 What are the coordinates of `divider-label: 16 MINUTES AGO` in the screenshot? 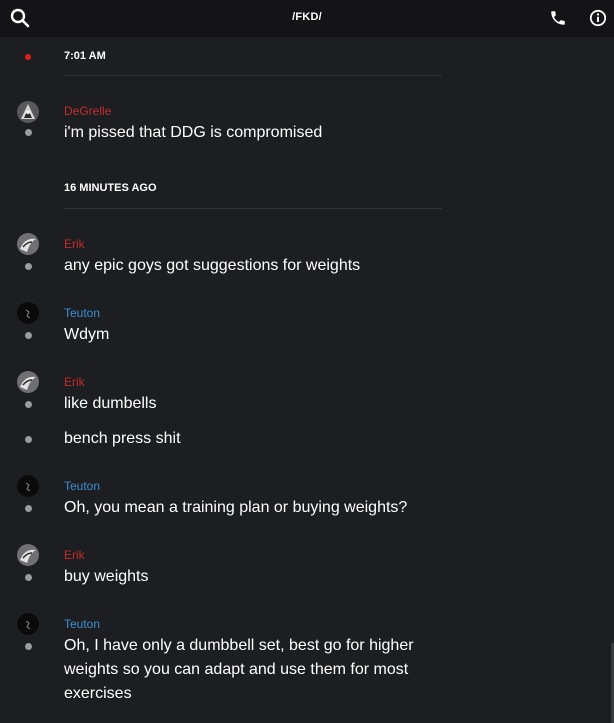 It's located at (110, 188).